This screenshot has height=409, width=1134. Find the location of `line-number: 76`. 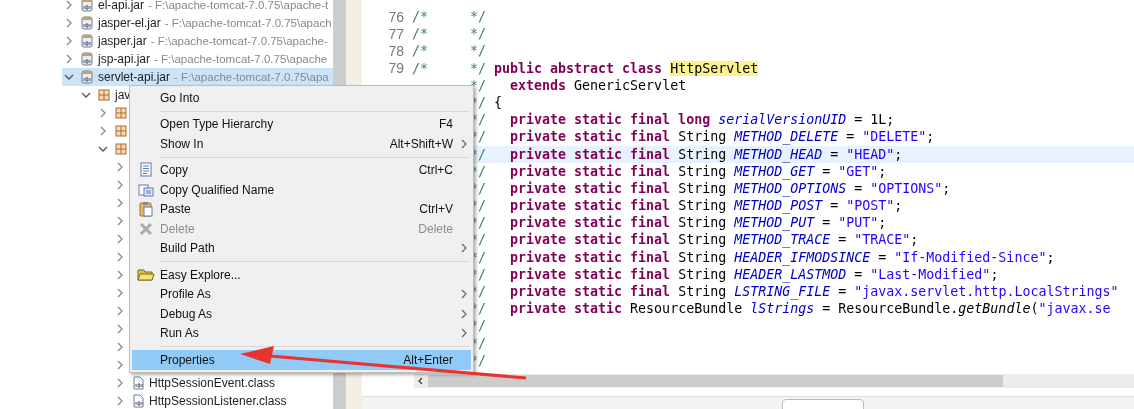

line-number: 76 is located at coordinates (396, 16).